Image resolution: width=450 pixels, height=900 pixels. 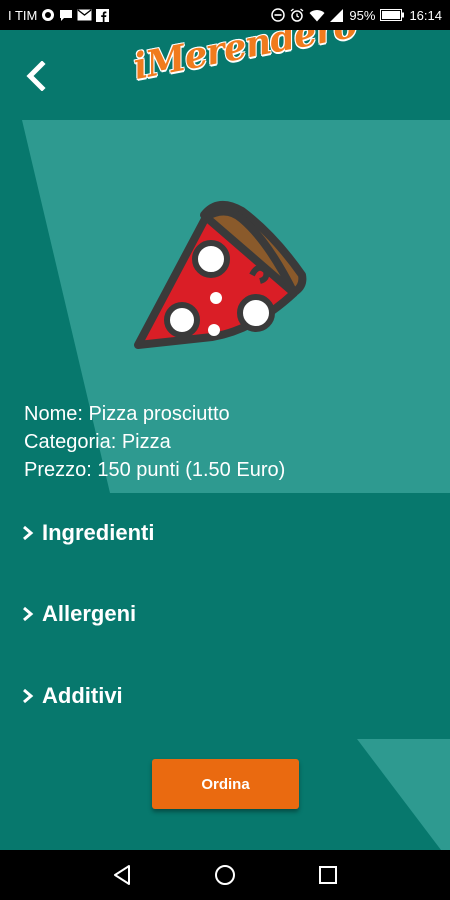 What do you see at coordinates (66, 15) in the screenshot?
I see `chat-bubble-icon` at bounding box center [66, 15].